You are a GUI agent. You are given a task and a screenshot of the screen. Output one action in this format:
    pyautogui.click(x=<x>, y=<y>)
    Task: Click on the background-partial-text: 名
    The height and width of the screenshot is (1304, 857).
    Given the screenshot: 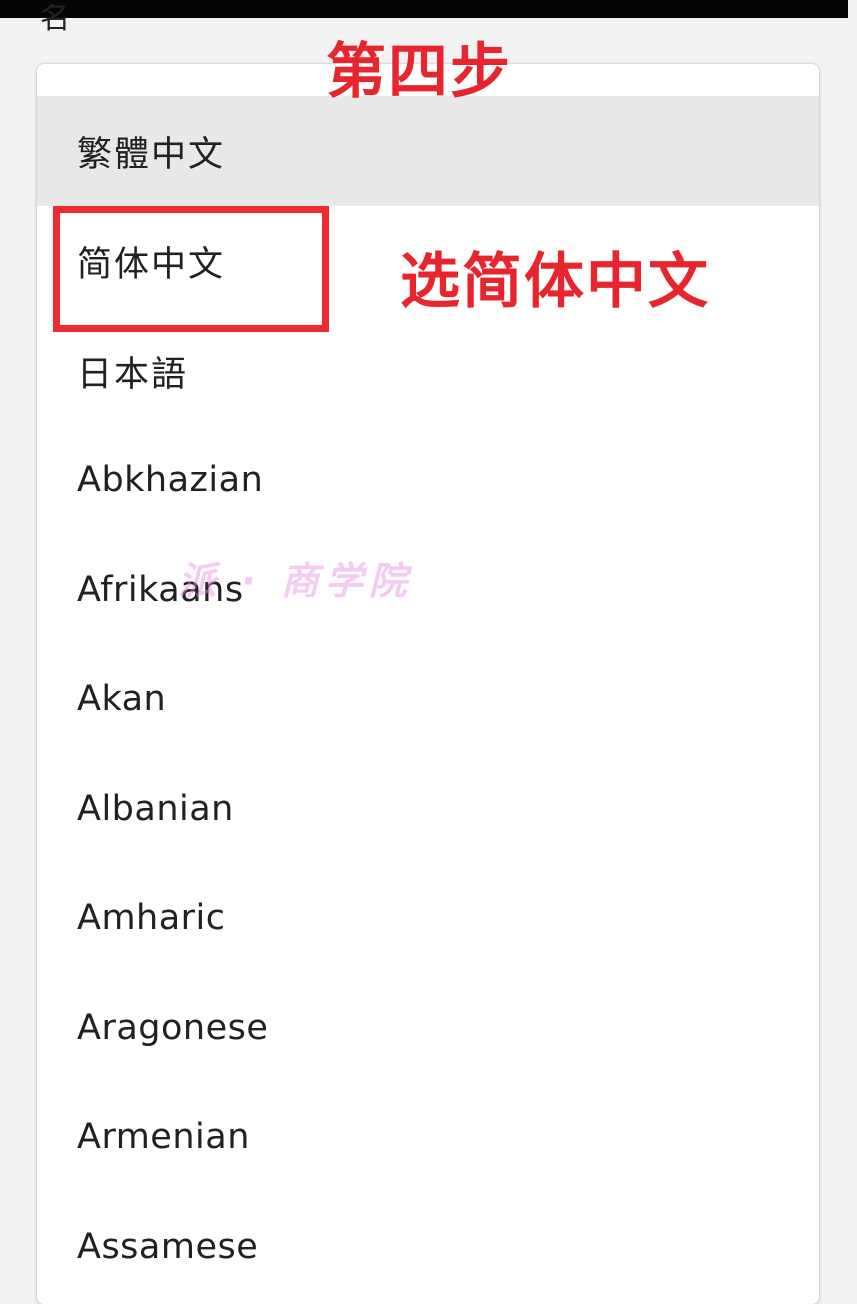 What is the action you would take?
    pyautogui.click(x=55, y=19)
    